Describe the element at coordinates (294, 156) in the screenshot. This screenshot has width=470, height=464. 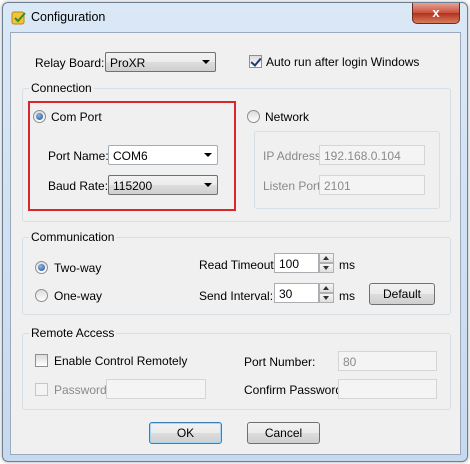
I see `ip-address-label: IP Address:` at that location.